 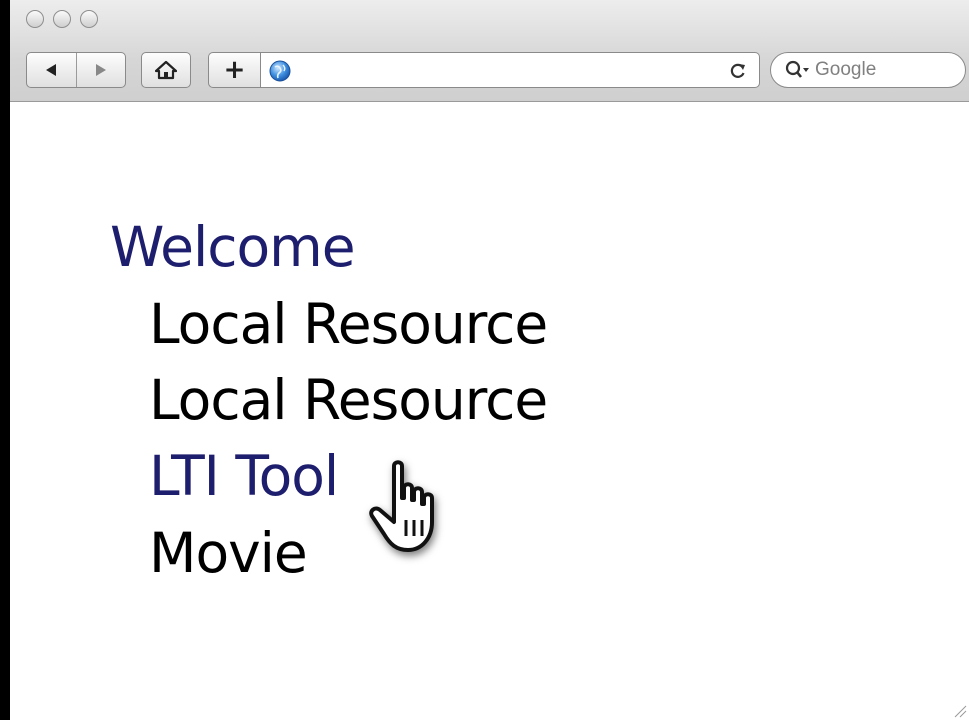 What do you see at coordinates (280, 71) in the screenshot?
I see `globe-icon` at bounding box center [280, 71].